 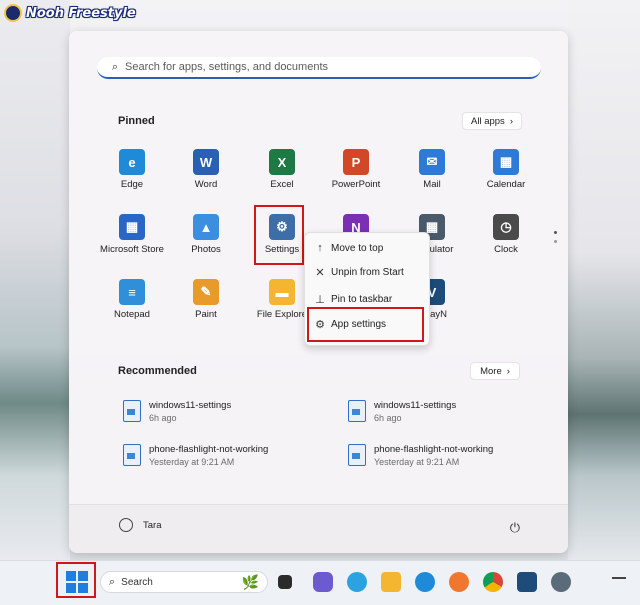 What do you see at coordinates (357, 248) in the screenshot?
I see `context-item-label: Move to top` at bounding box center [357, 248].